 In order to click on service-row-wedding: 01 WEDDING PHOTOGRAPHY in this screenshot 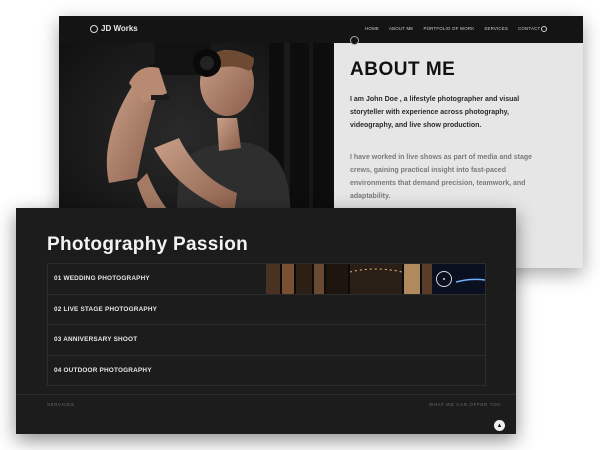, I will do `click(266, 279)`.